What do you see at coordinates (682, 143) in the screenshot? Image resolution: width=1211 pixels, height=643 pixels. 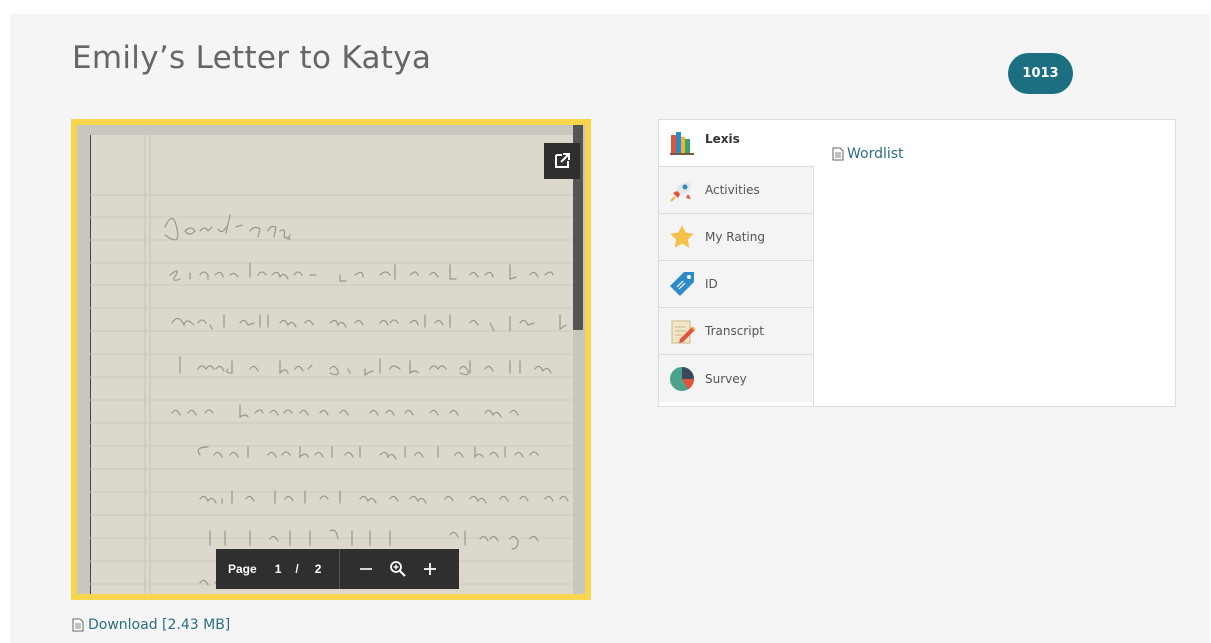 I see `books-icon` at bounding box center [682, 143].